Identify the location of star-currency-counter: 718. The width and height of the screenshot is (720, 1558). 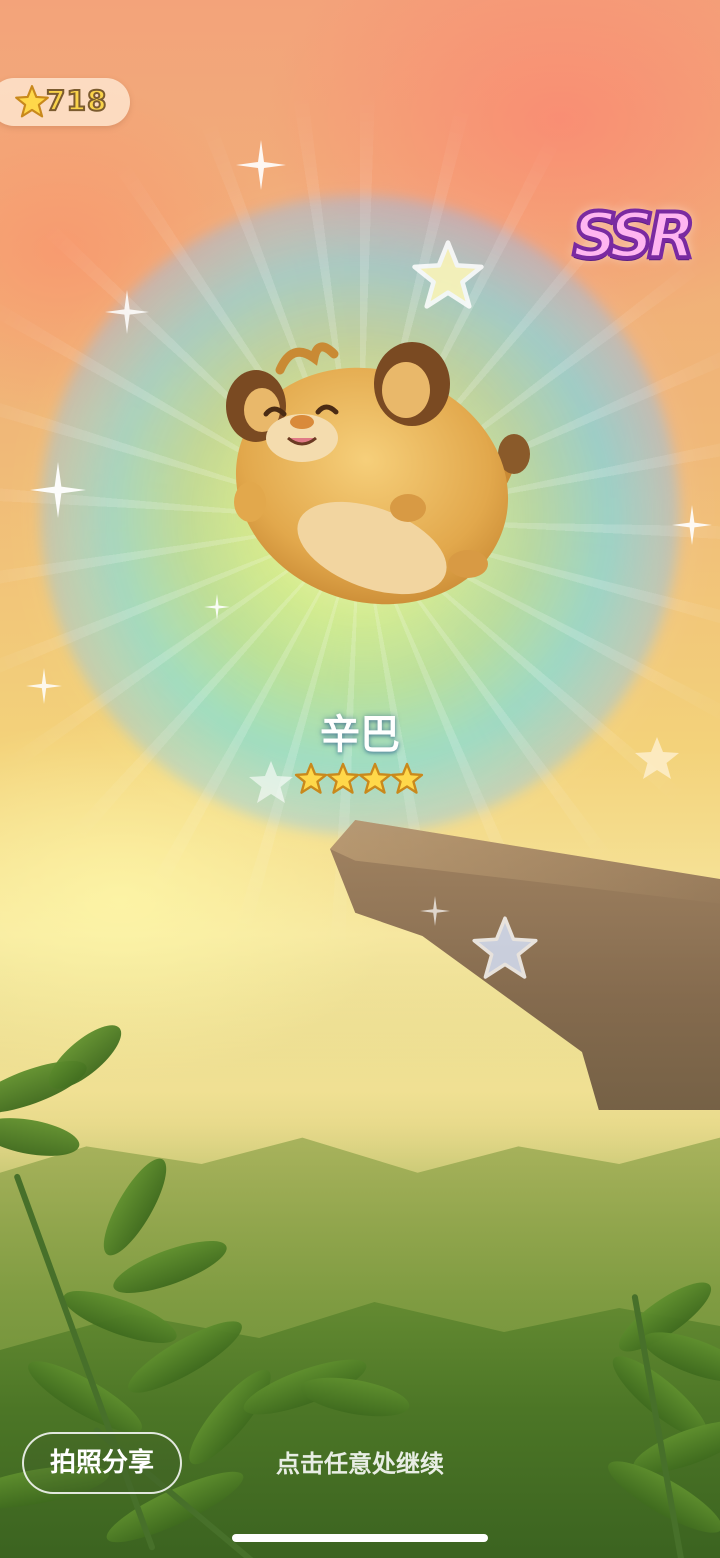
(65, 102).